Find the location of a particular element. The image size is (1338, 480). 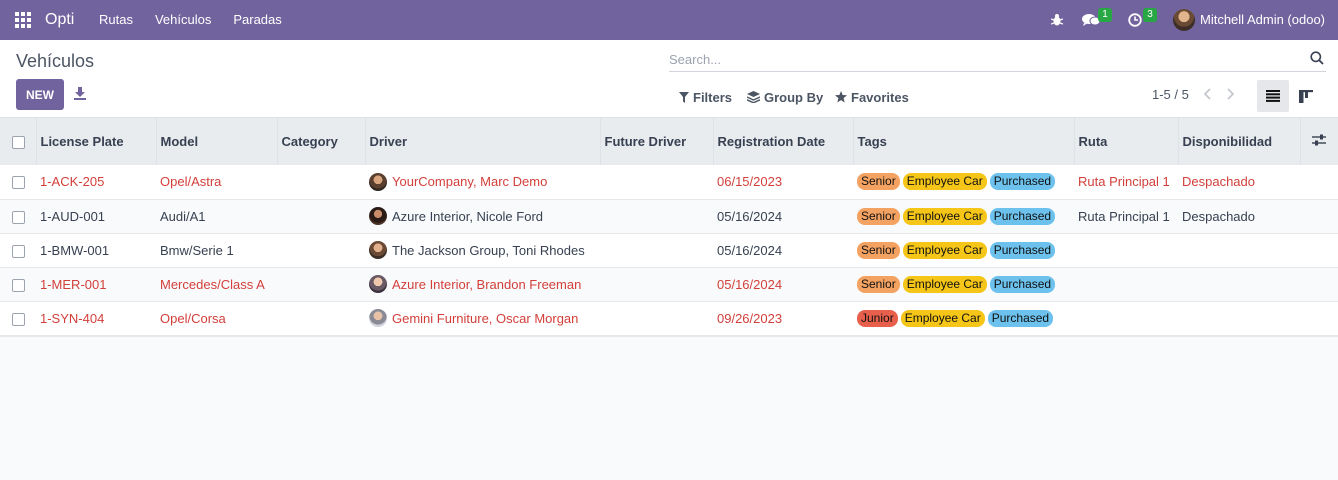

column-header-driver: Driver is located at coordinates (483, 141).